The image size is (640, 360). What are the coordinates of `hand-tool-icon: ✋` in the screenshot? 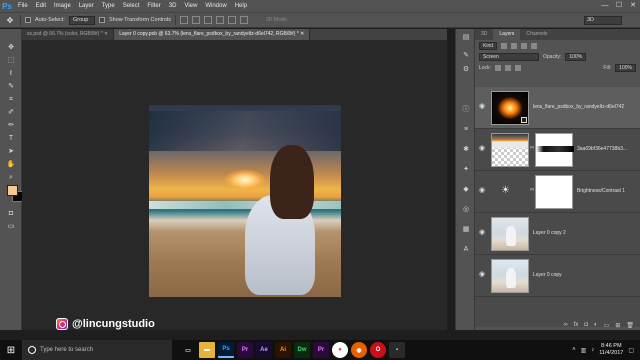 It's located at (11, 165).